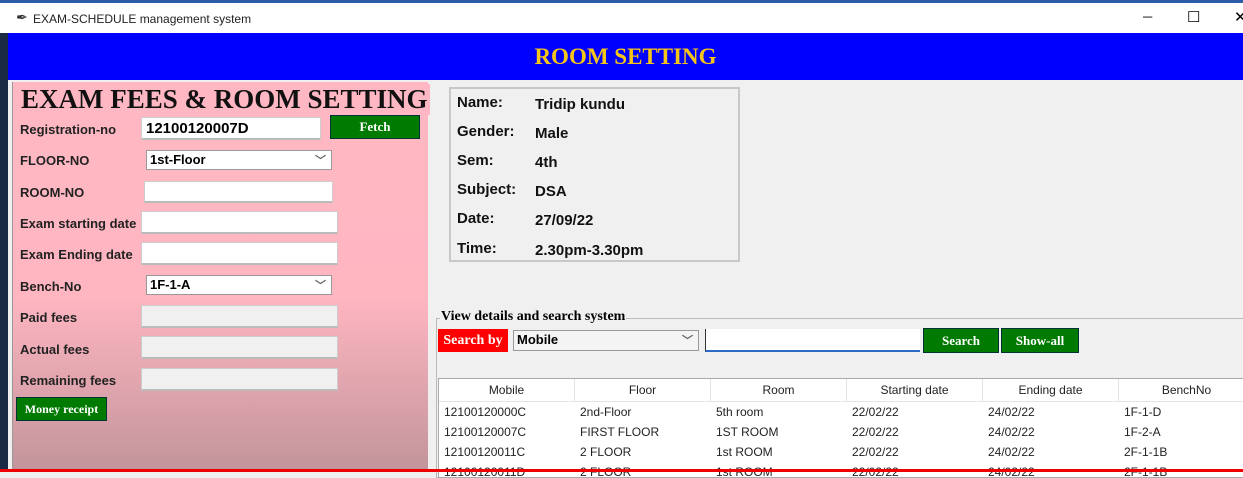 This screenshot has width=1243, height=478. What do you see at coordinates (1051, 390) in the screenshot?
I see `column-header: Ending date` at bounding box center [1051, 390].